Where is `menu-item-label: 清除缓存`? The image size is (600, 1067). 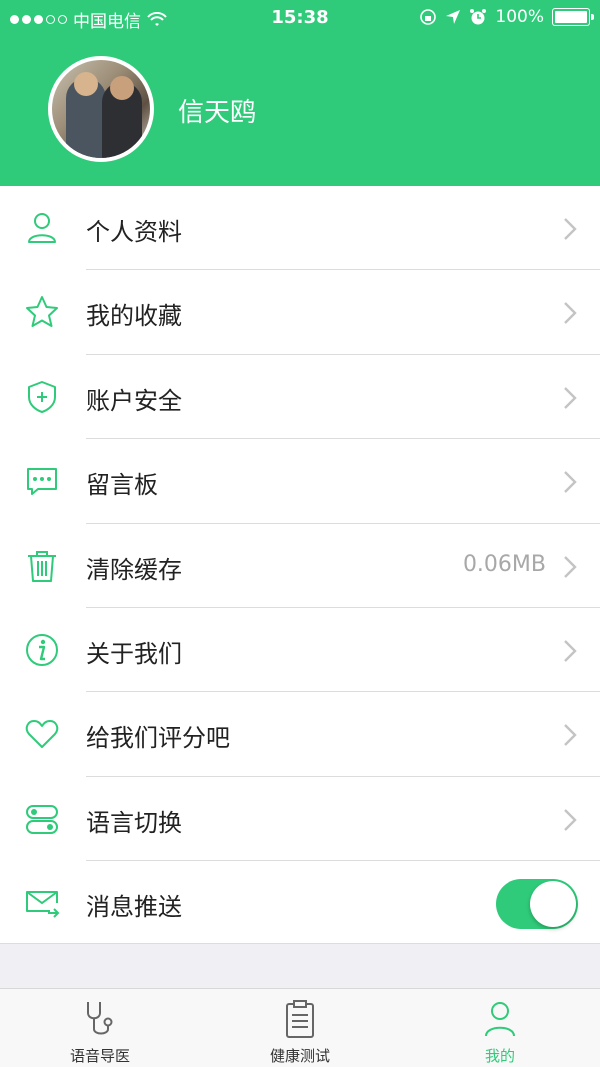 menu-item-label: 清除缓存 is located at coordinates (134, 569).